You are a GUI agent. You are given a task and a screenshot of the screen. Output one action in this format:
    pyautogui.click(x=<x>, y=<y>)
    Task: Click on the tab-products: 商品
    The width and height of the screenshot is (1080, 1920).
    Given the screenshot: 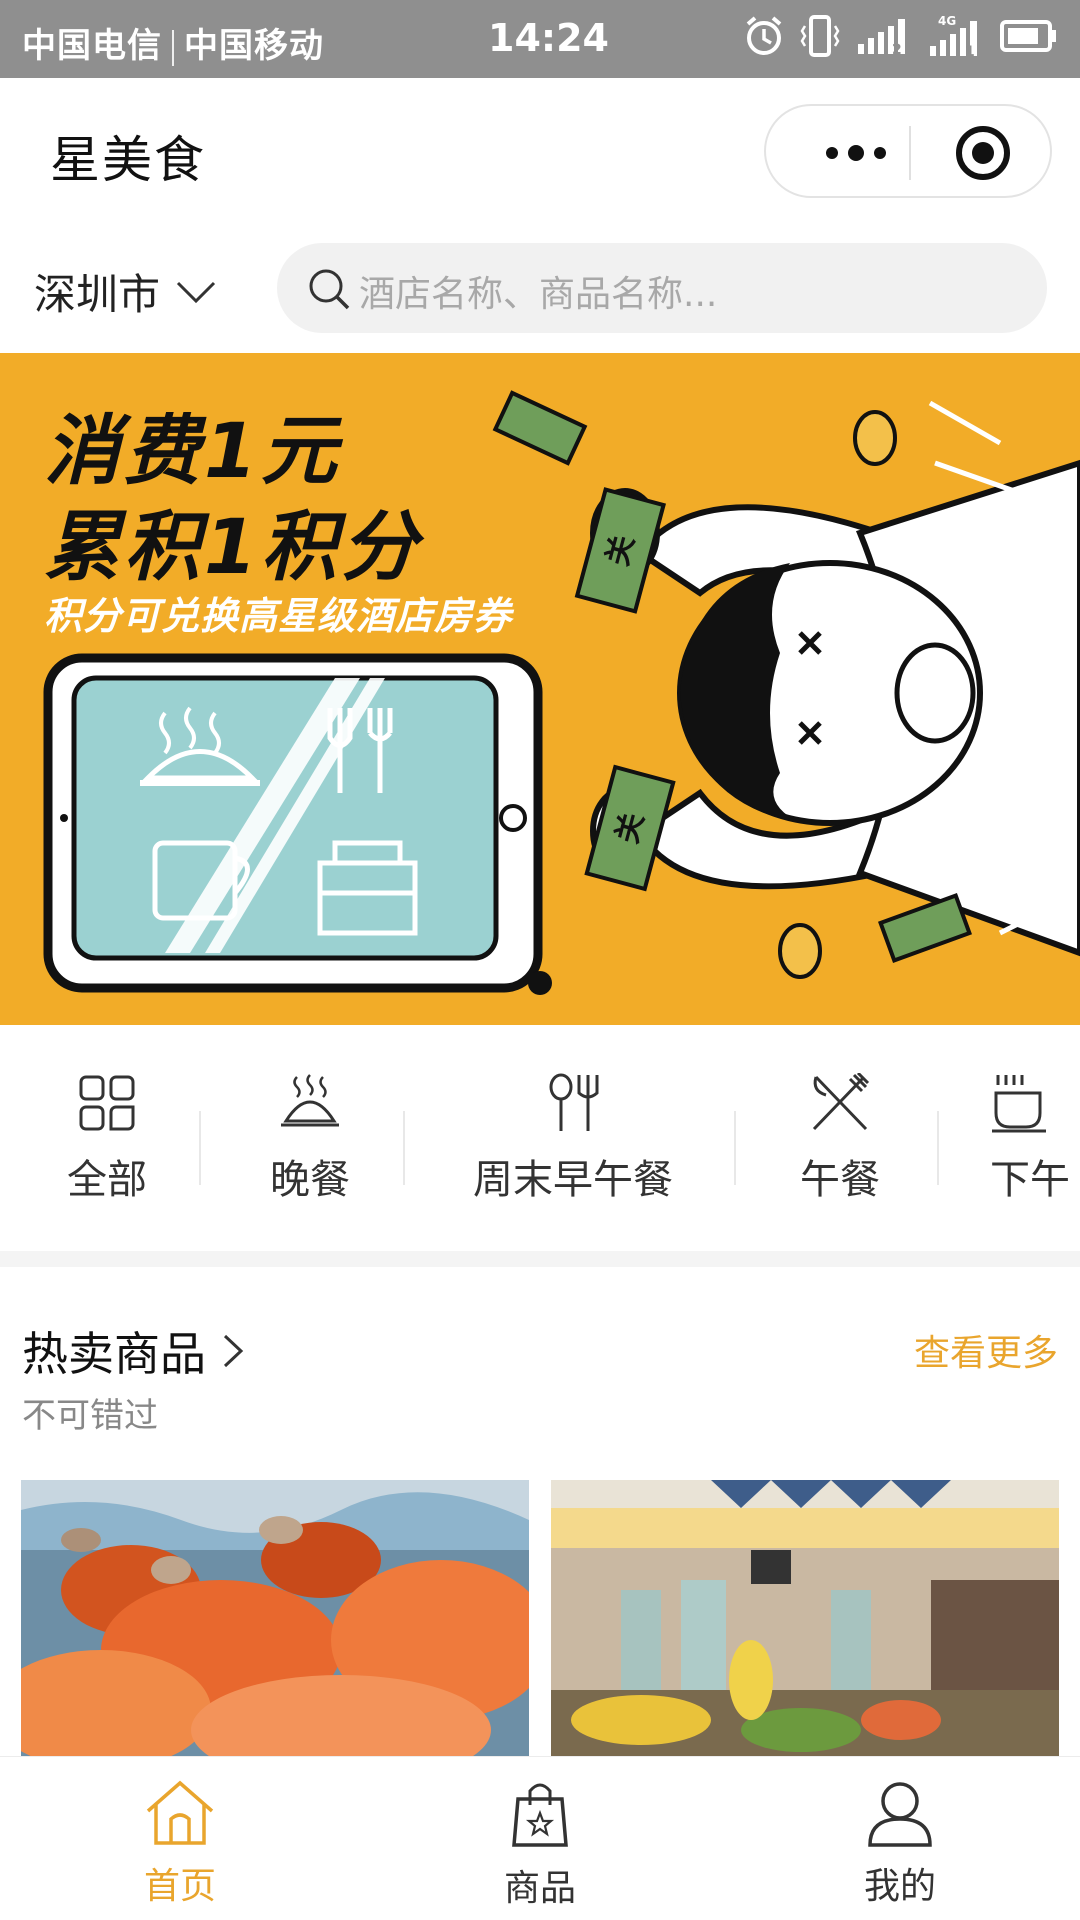 What is the action you would take?
    pyautogui.click(x=540, y=1845)
    